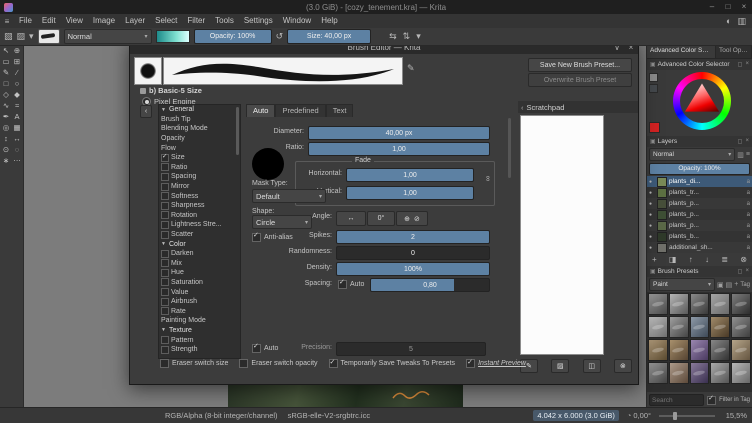  Describe the element at coordinates (25, 21) in the screenshot. I see `menu-item: File` at that location.